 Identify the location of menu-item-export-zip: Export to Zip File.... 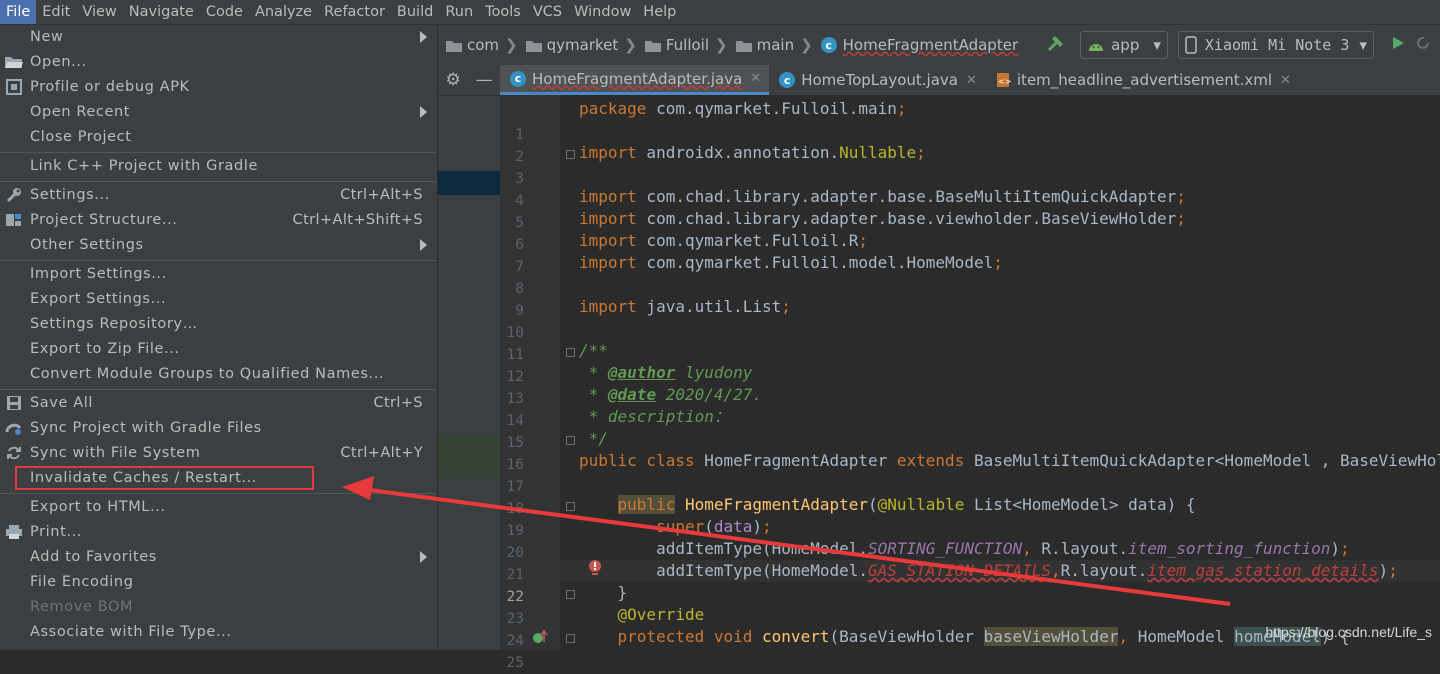
(218, 349).